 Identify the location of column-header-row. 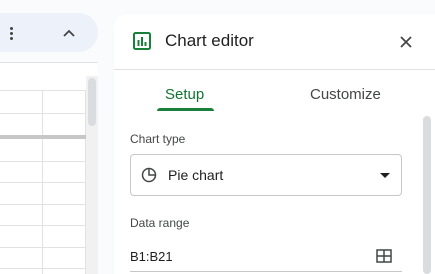
(49, 76).